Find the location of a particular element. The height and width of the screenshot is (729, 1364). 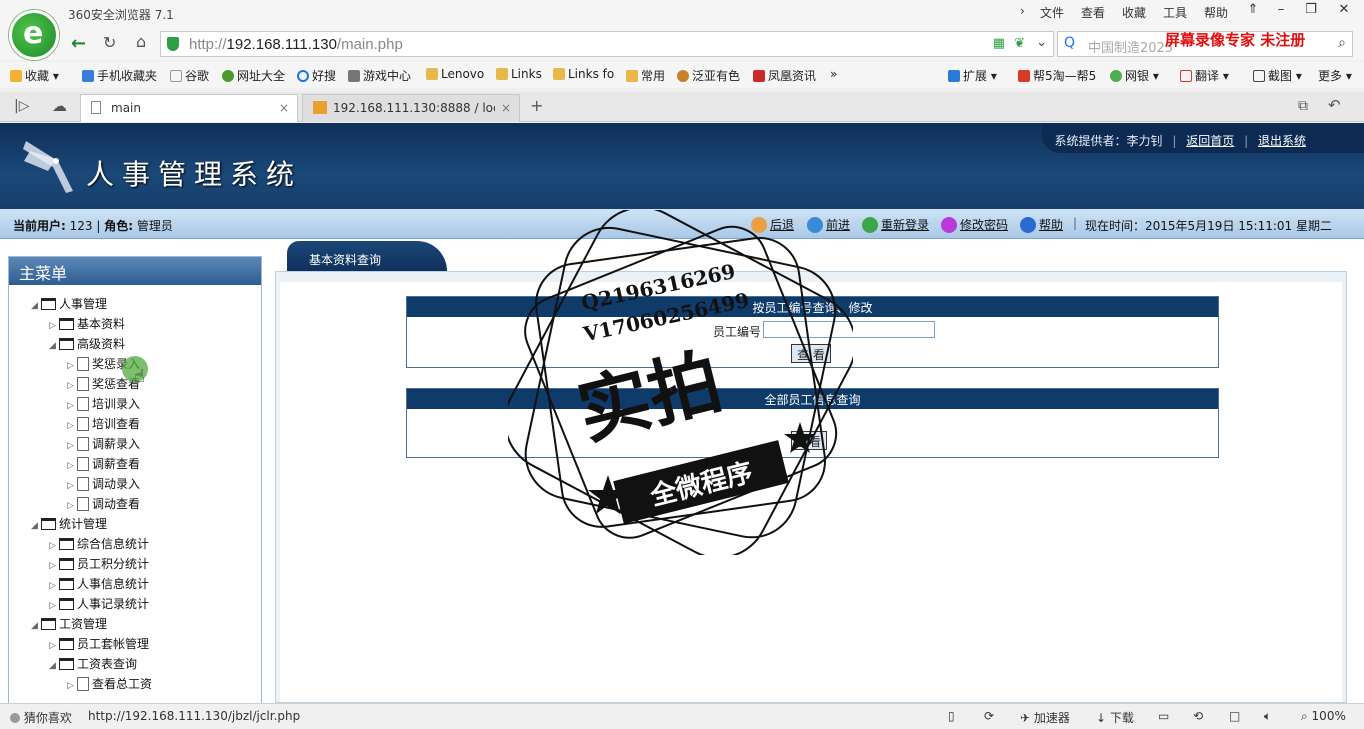

forward-button: 前进 is located at coordinates (828, 224).